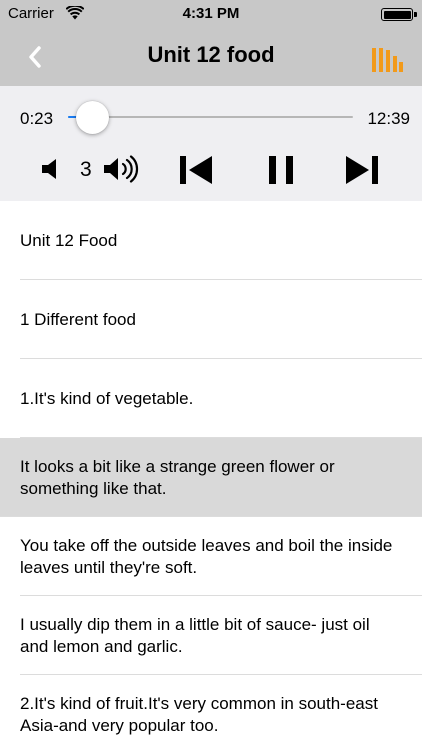  I want to click on volume-up-icon, so click(122, 169).